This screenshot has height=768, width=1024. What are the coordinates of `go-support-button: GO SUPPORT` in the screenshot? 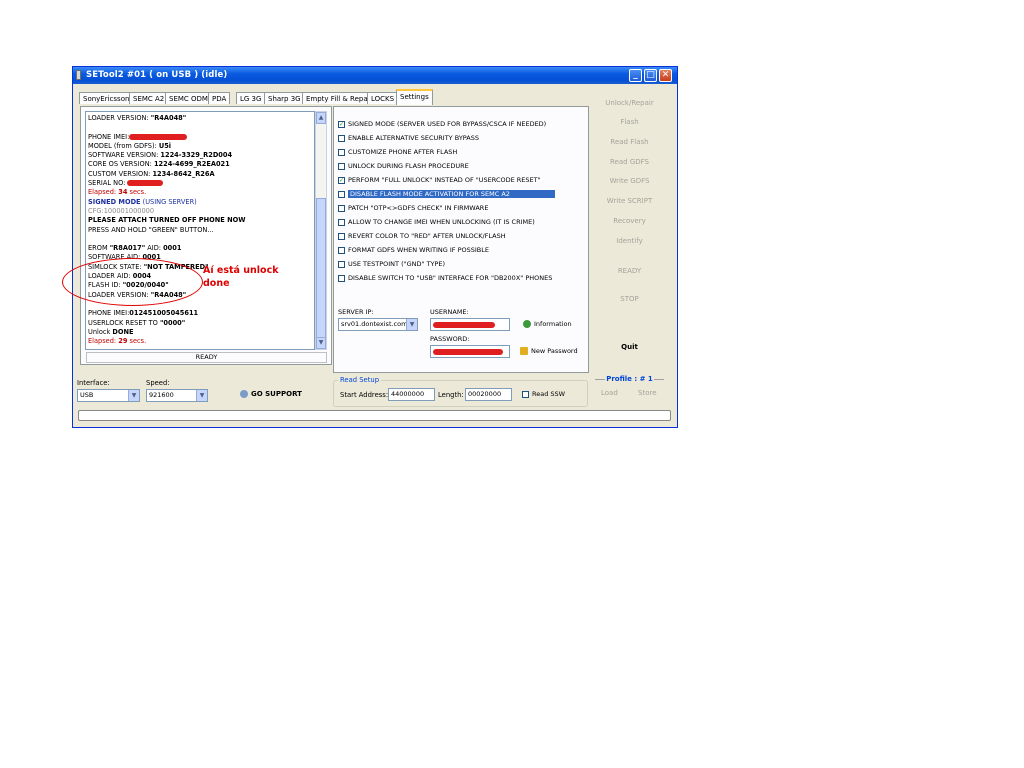 It's located at (271, 394).